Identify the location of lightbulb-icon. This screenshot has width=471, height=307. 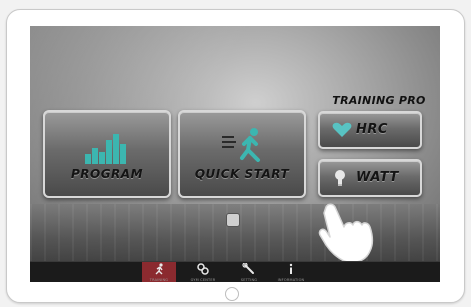
(340, 178).